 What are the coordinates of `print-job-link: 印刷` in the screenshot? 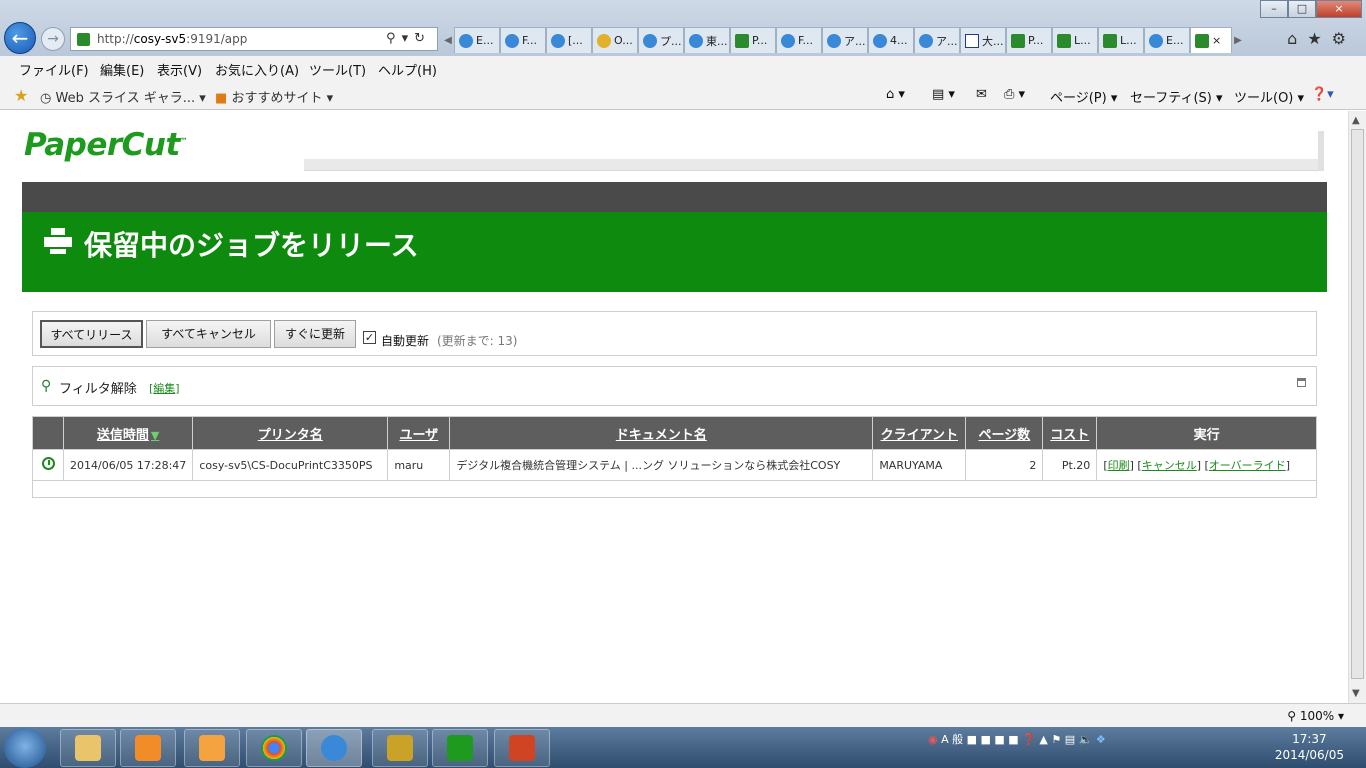 It's located at (1119, 465).